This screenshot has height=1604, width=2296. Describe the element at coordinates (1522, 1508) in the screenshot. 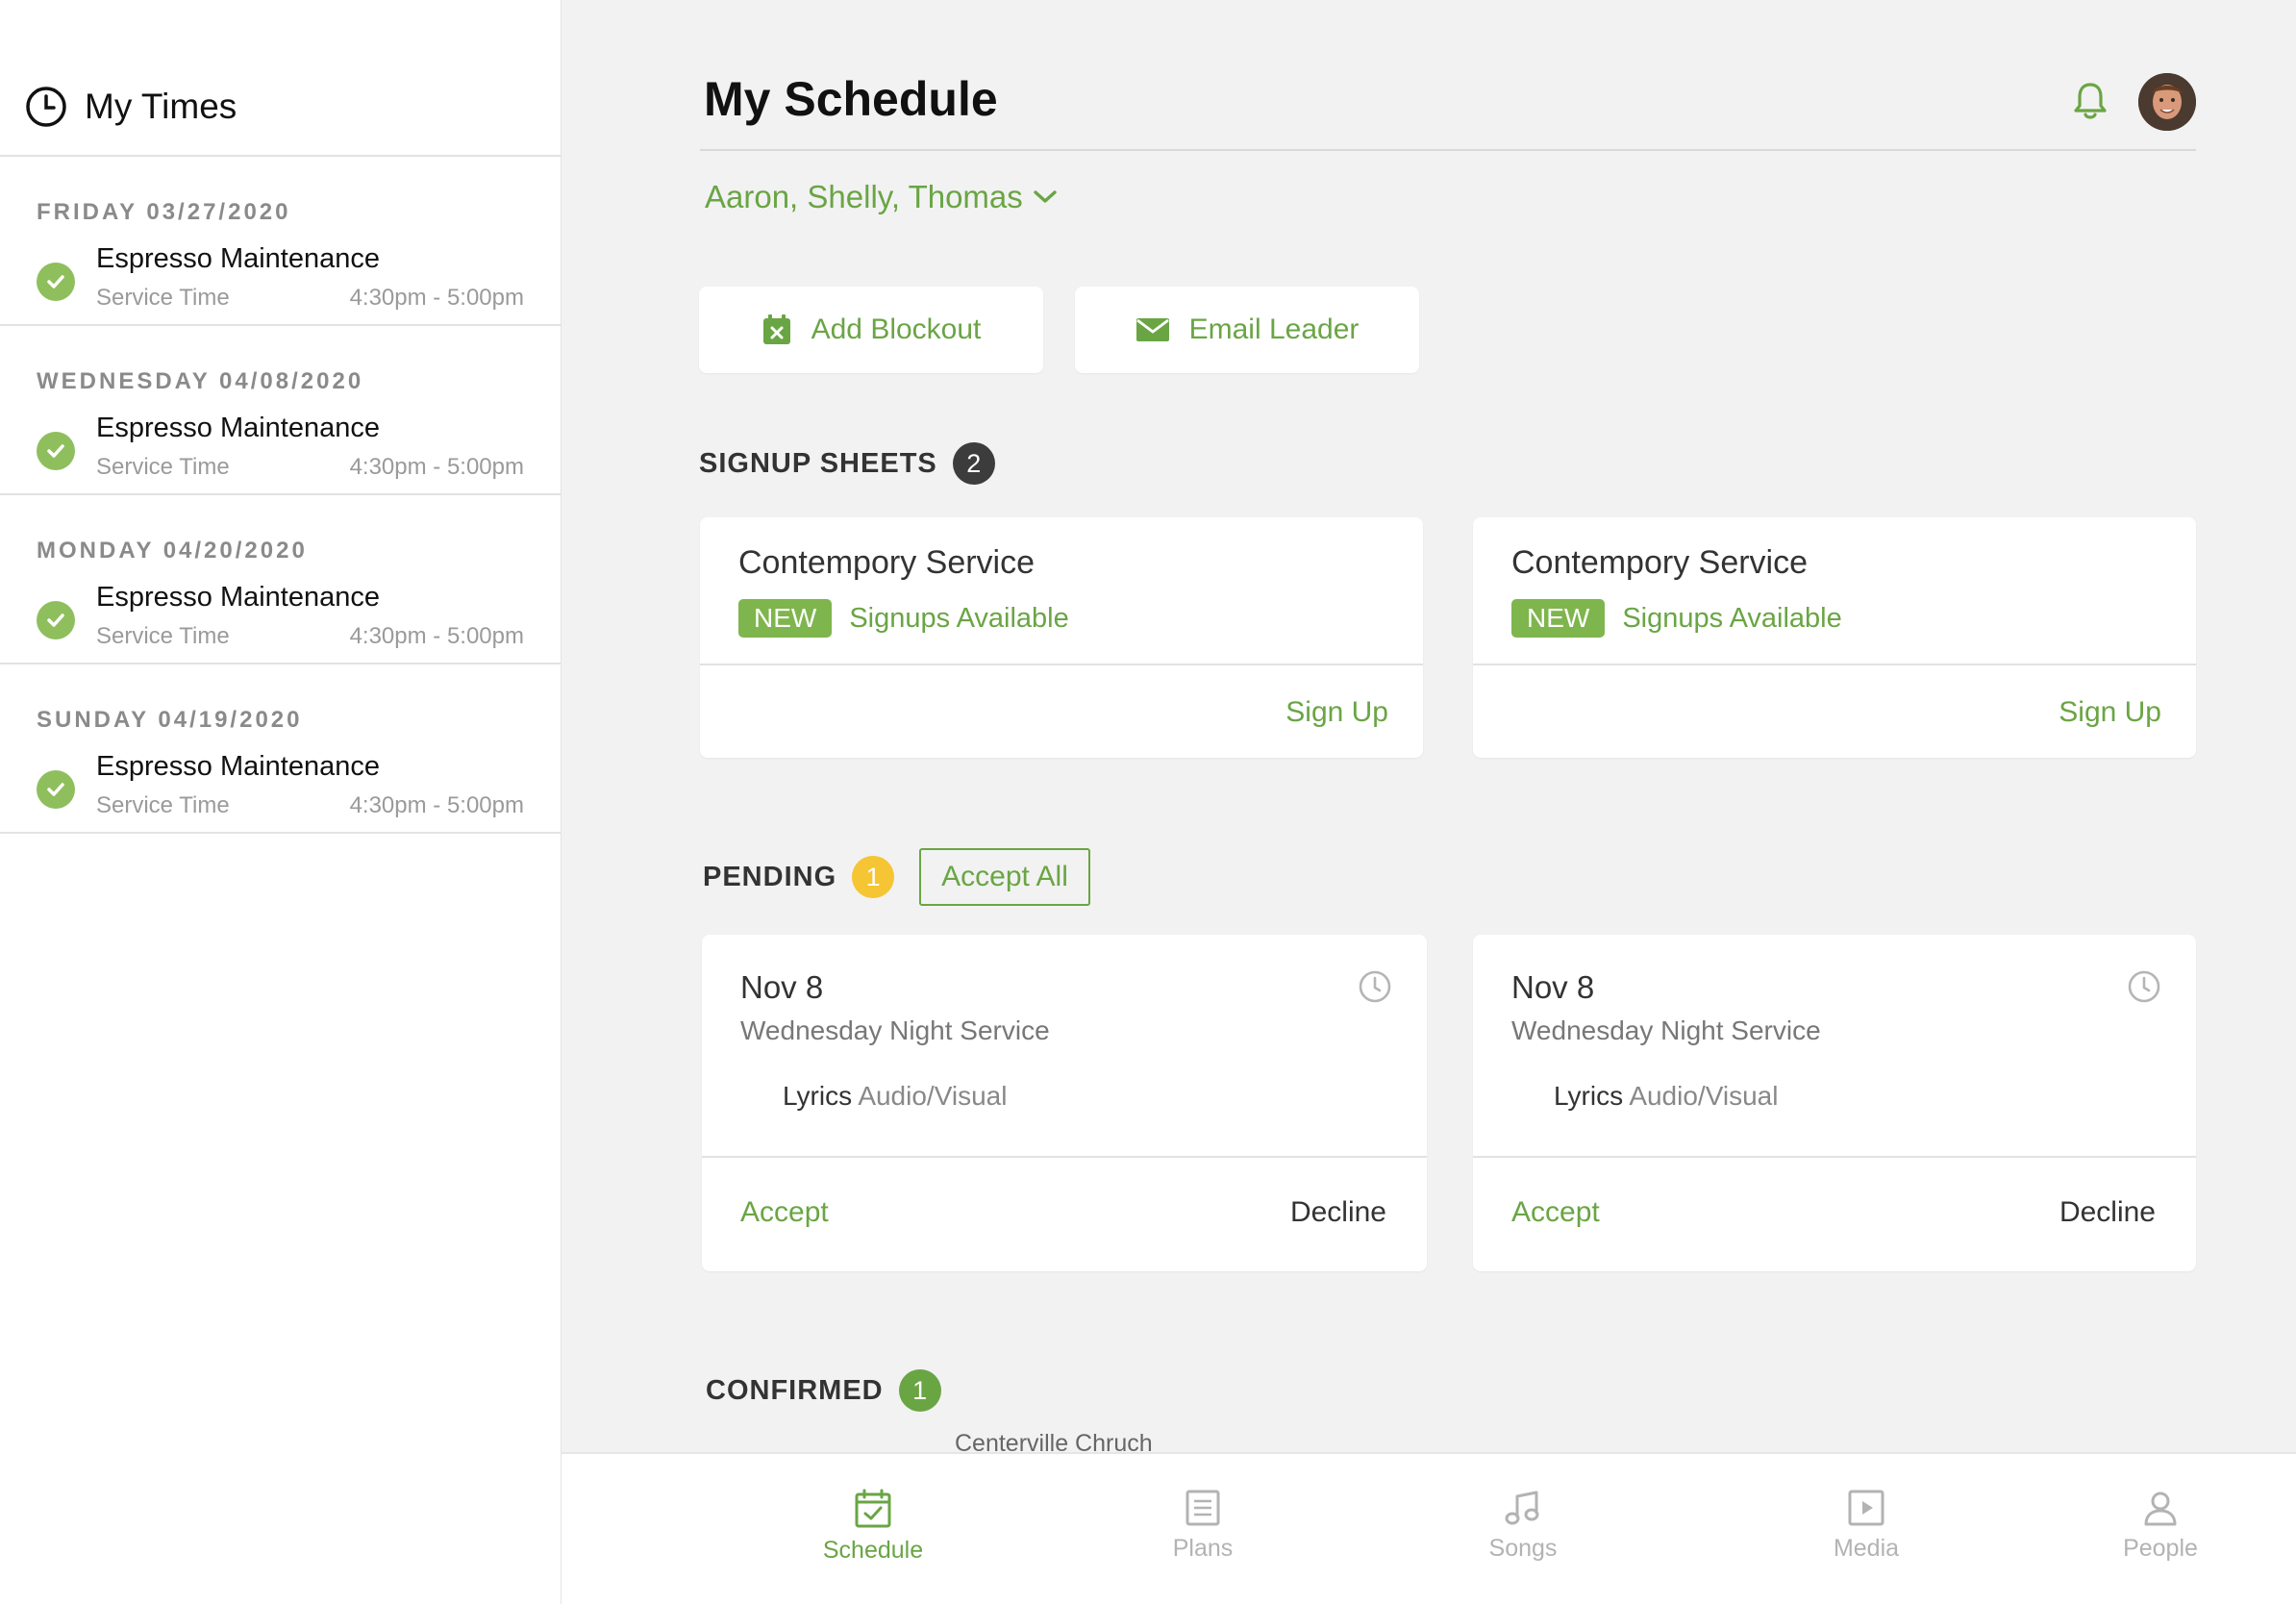

I see `music-note-icon` at that location.